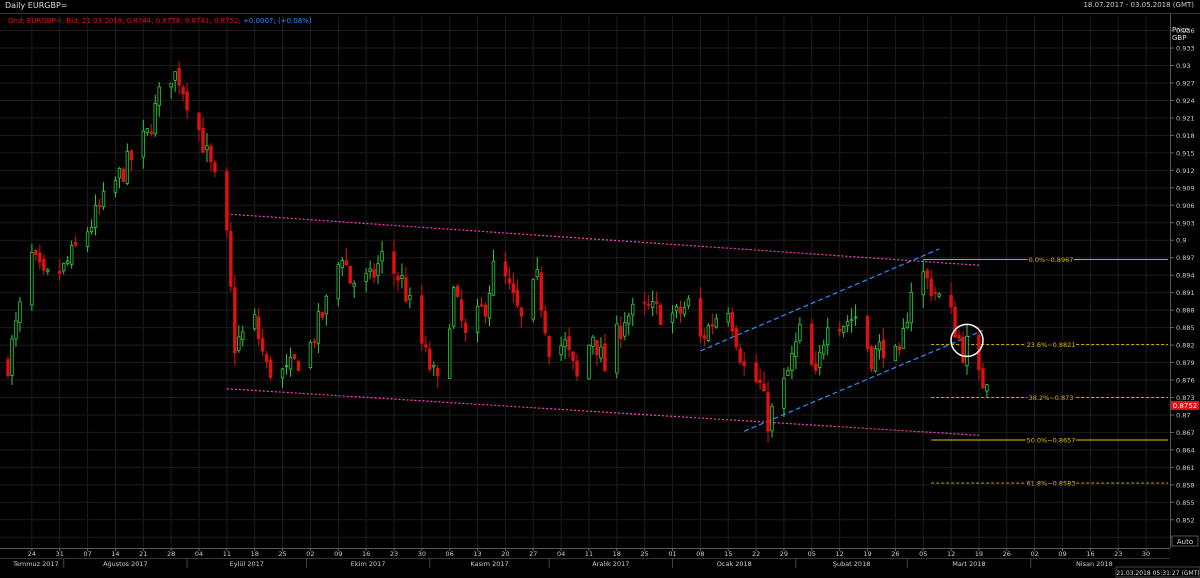 The height and width of the screenshot is (578, 1200). What do you see at coordinates (277, 21) in the screenshot?
I see `info-line-change: +0.0007; (+0.08%)` at bounding box center [277, 21].